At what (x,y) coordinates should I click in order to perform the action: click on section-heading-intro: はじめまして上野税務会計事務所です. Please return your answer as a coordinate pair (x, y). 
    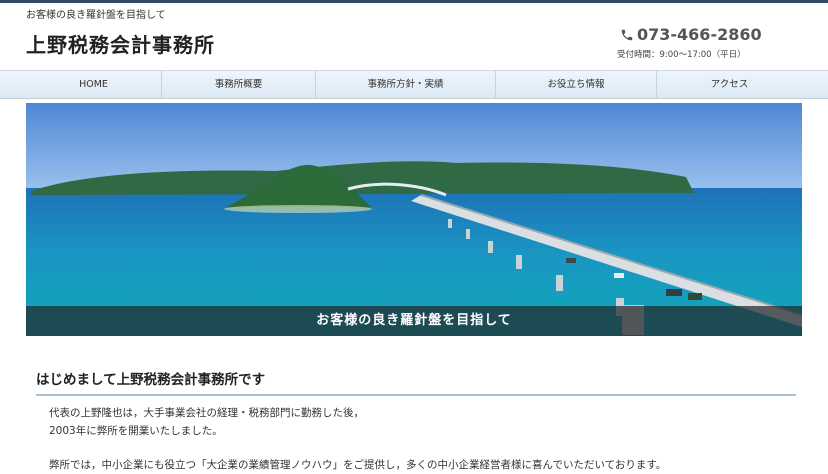
    Looking at the image, I should click on (416, 382).